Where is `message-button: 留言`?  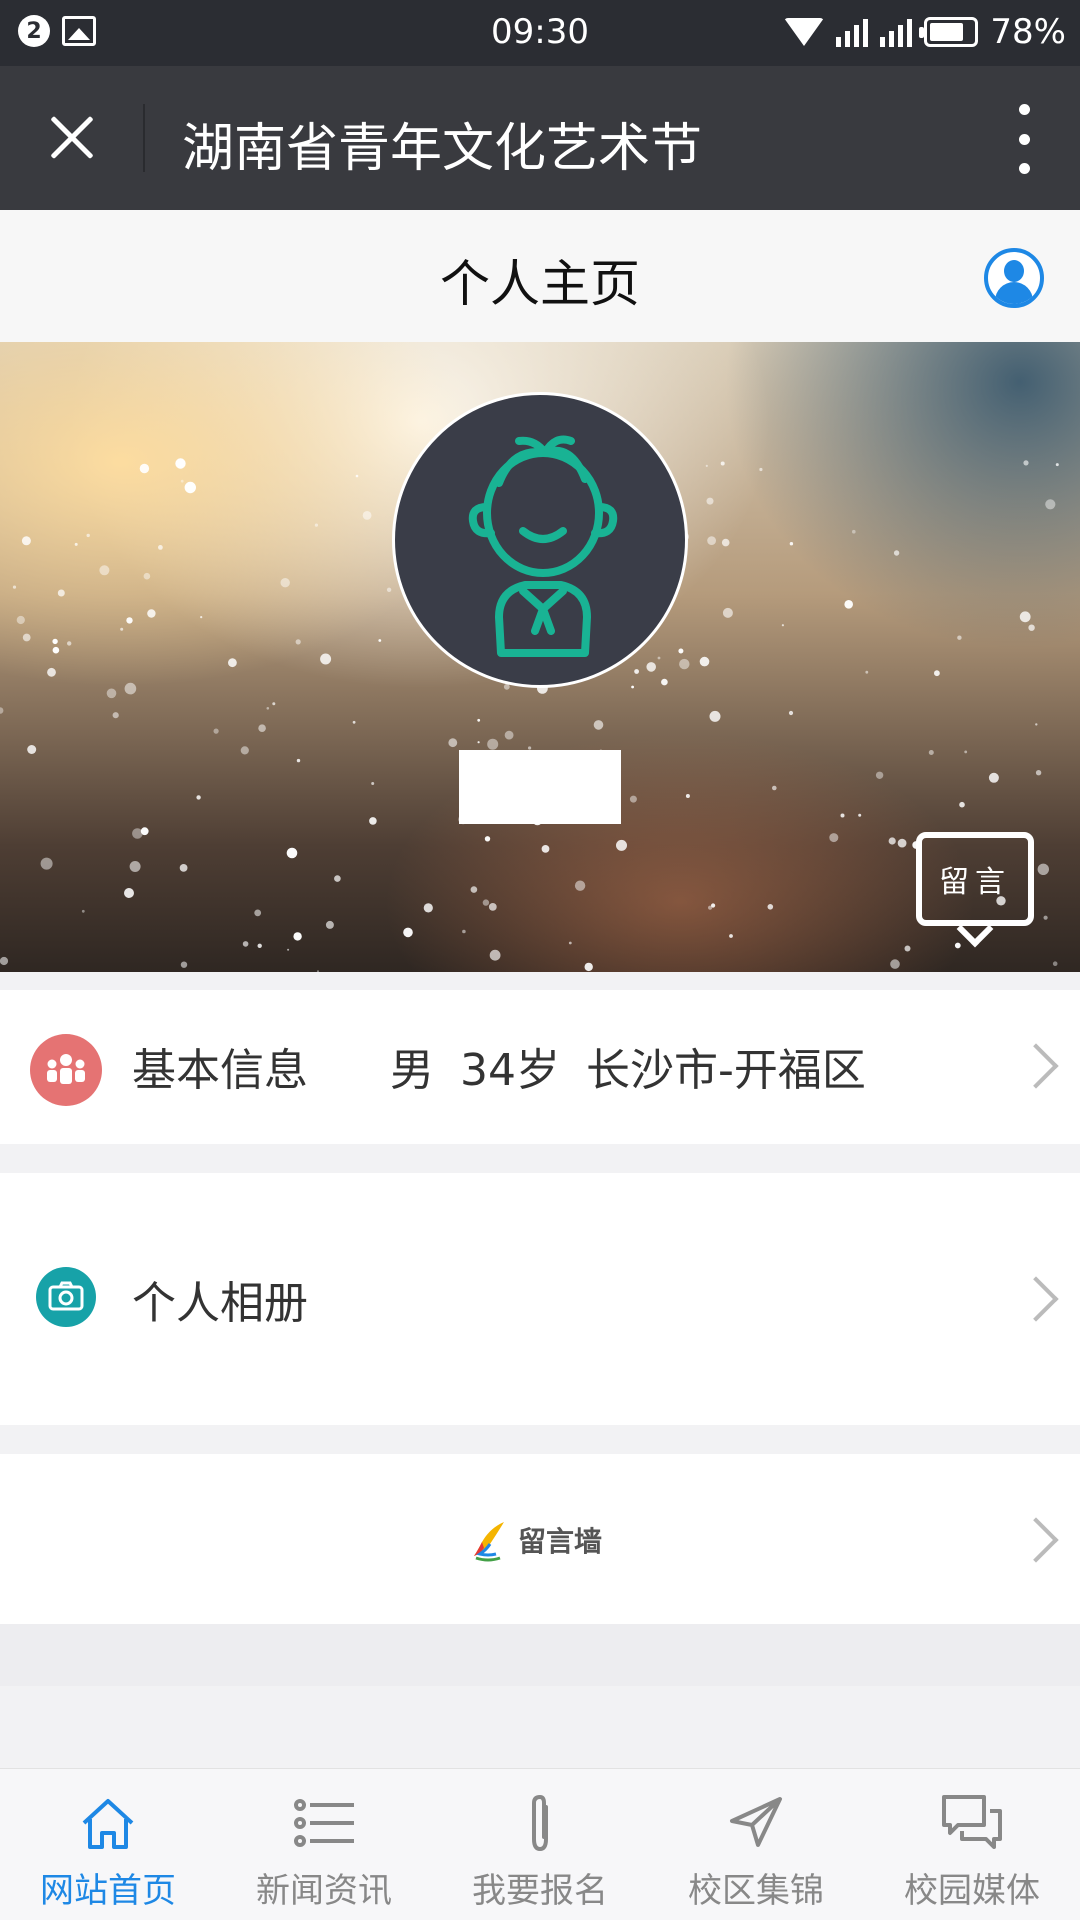
message-button: 留言 is located at coordinates (975, 890).